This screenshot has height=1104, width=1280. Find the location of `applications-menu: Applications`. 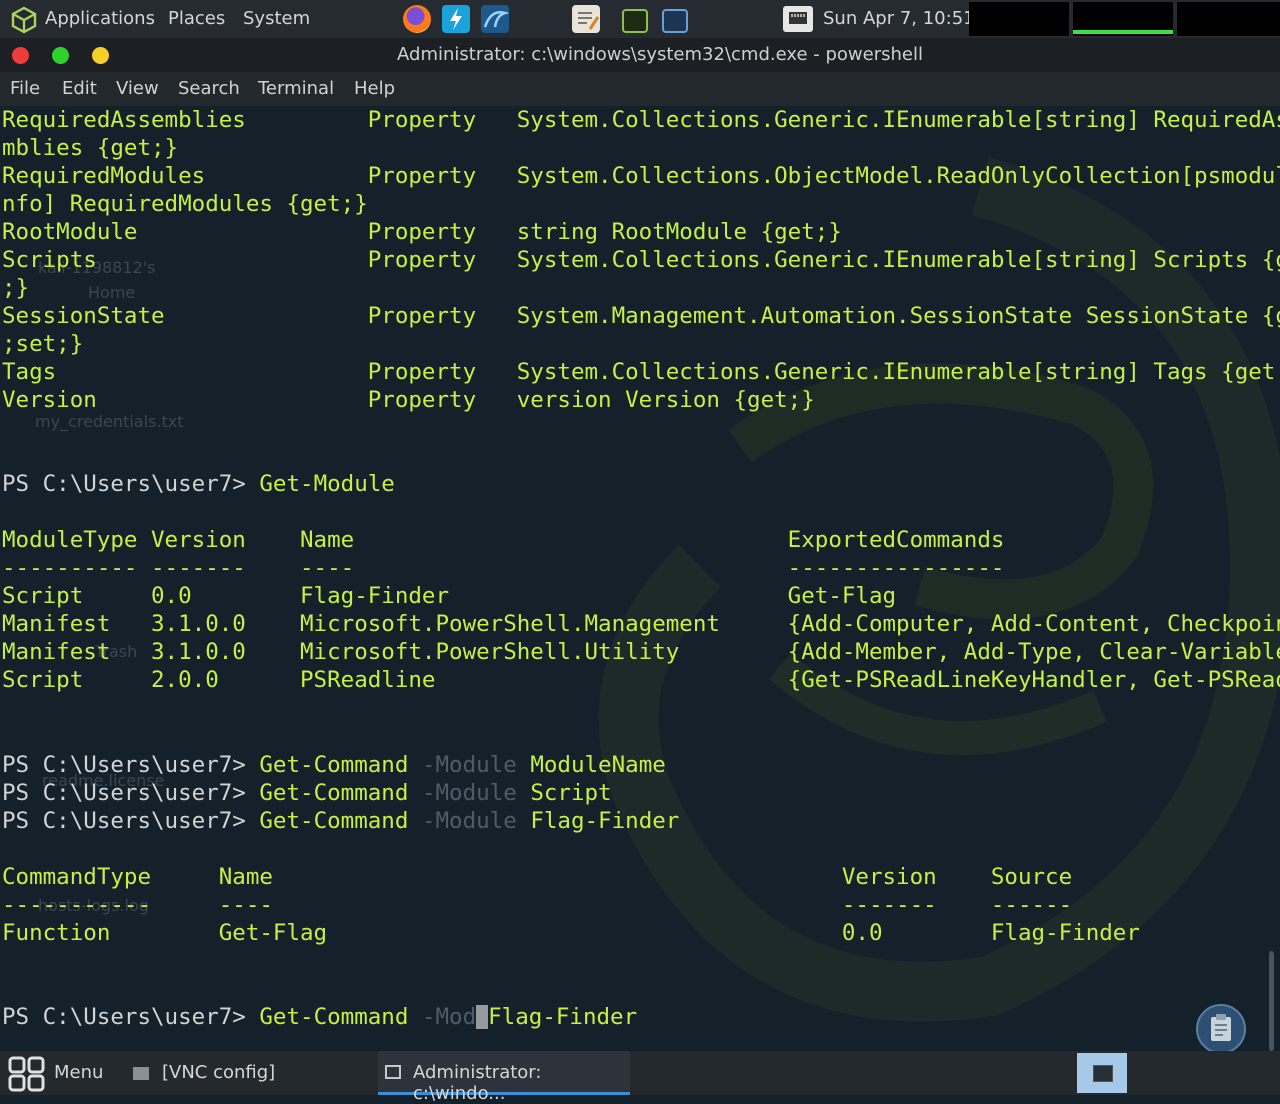

applications-menu: Applications is located at coordinates (100, 18).